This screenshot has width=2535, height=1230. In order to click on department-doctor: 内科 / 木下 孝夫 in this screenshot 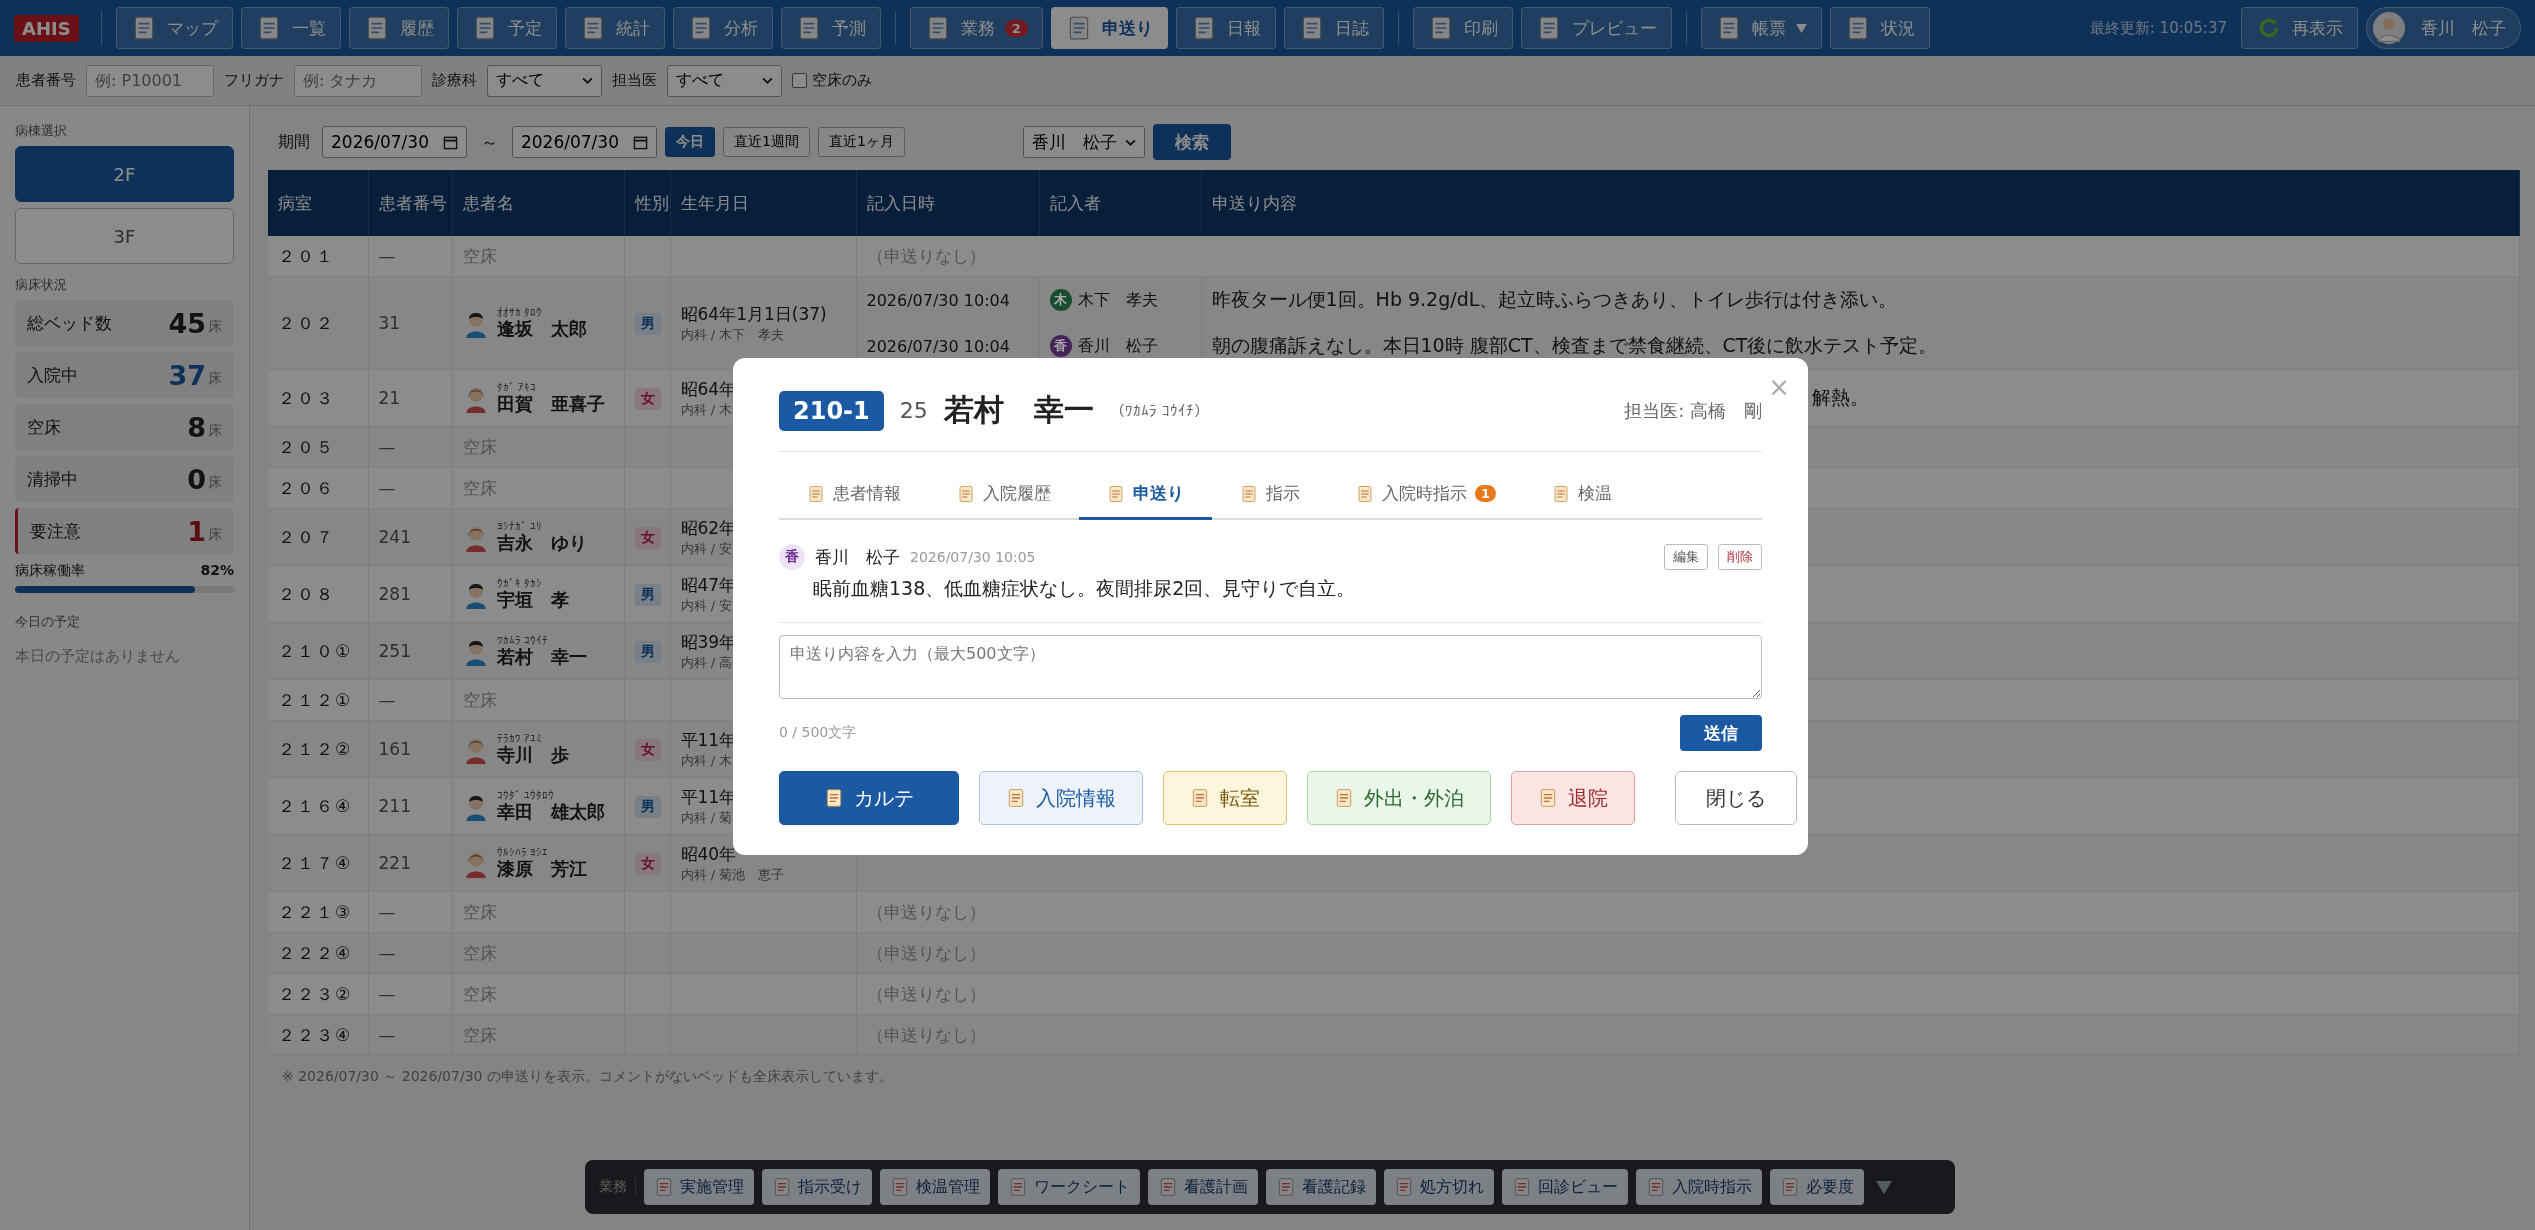, I will do `click(732, 334)`.